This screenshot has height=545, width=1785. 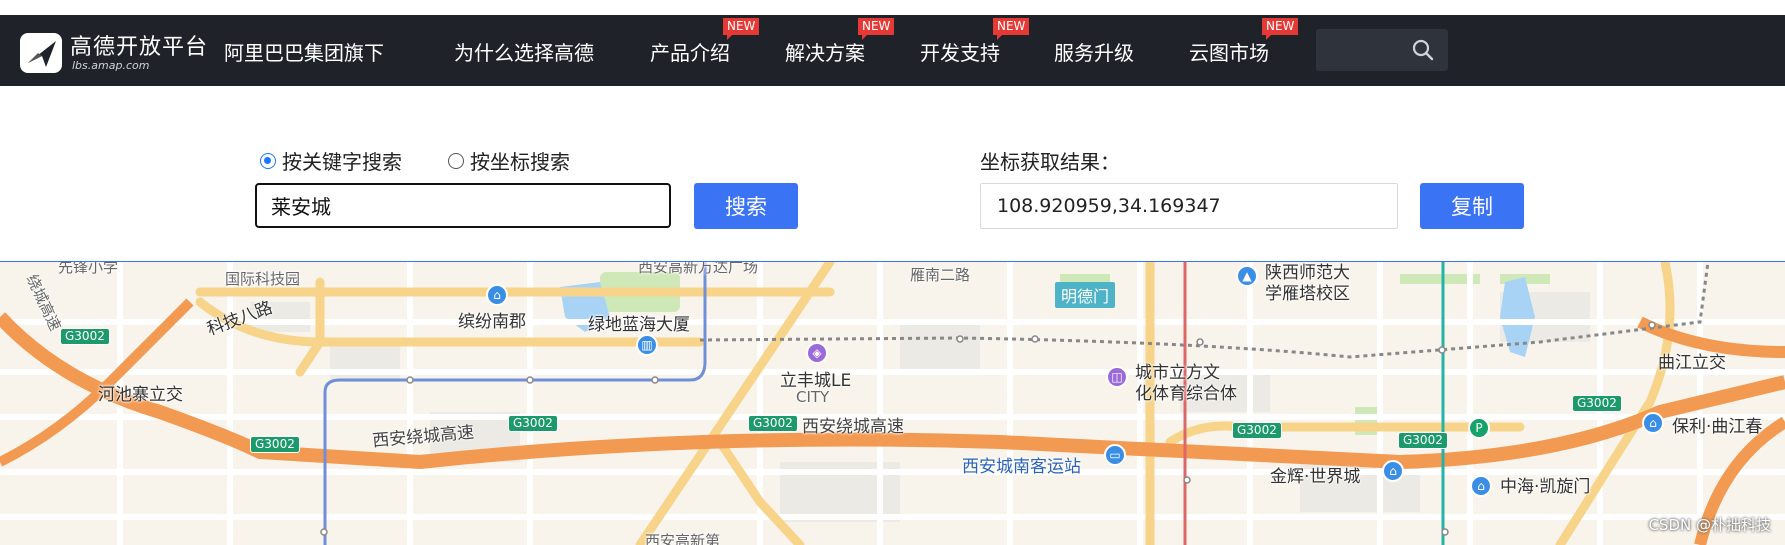 I want to click on poi-bus-station-icon: ▭, so click(x=1115, y=455).